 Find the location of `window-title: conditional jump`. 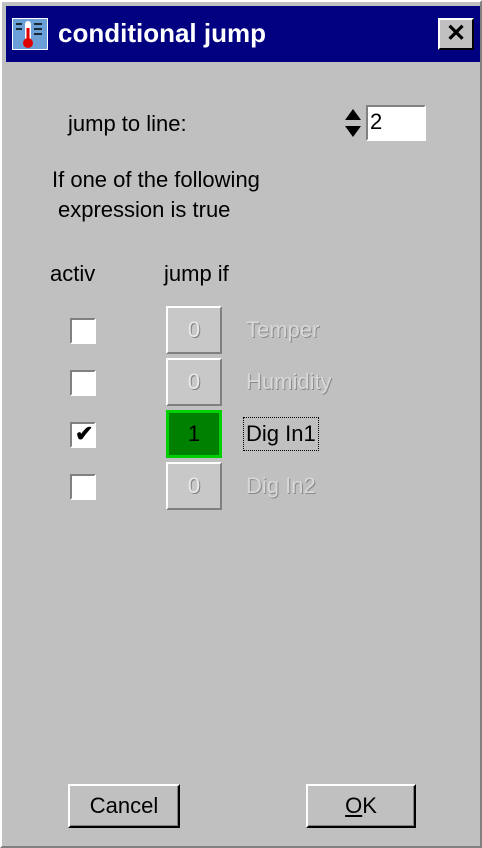

window-title: conditional jump is located at coordinates (162, 33).